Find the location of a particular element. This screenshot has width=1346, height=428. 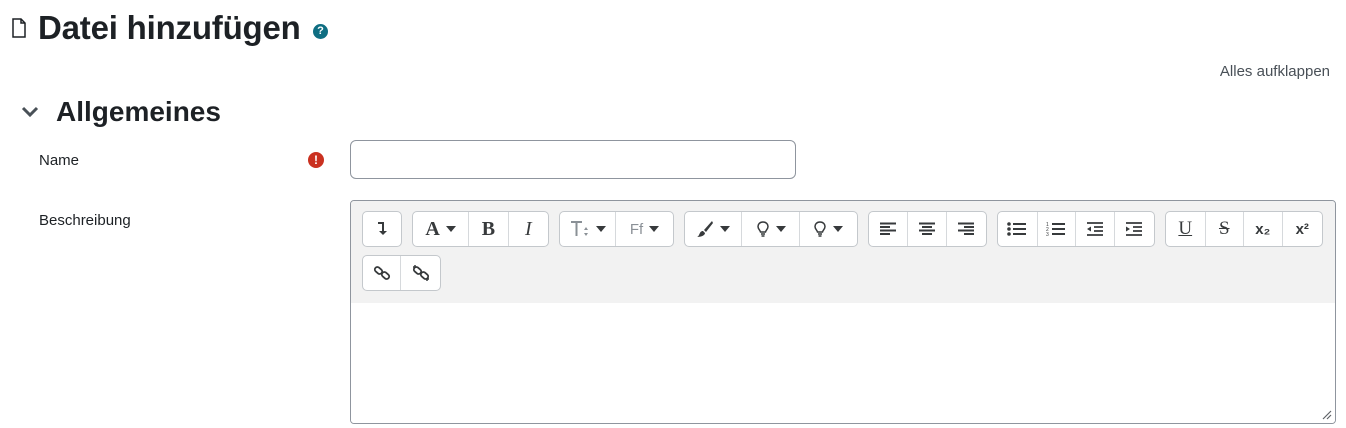

text-color-icon is located at coordinates (762, 229).